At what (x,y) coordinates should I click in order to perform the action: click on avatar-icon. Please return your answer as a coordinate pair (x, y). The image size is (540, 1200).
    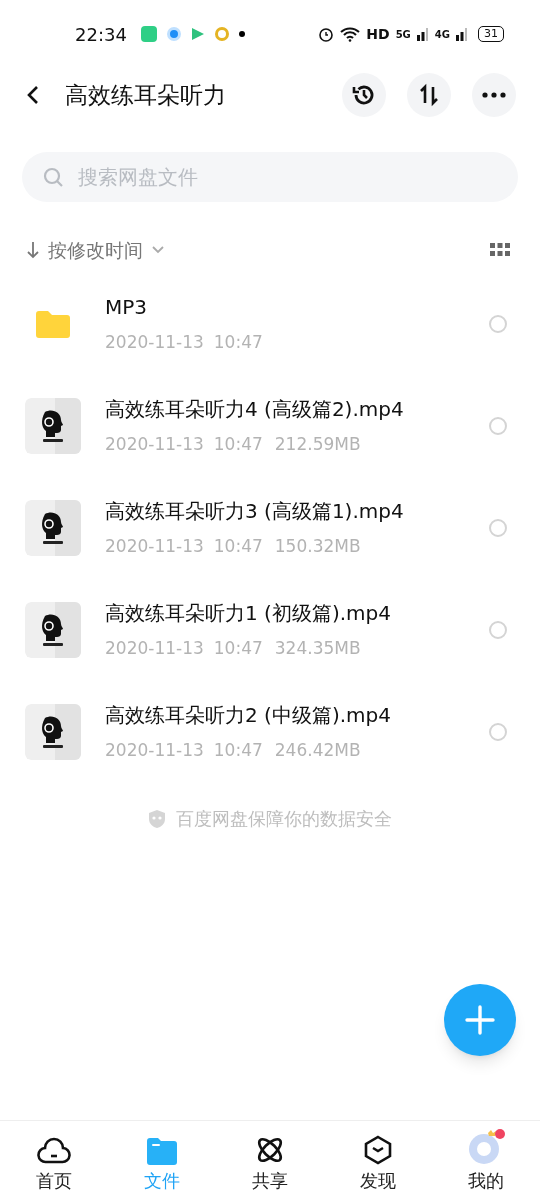
    Looking at the image, I should click on (486, 1147).